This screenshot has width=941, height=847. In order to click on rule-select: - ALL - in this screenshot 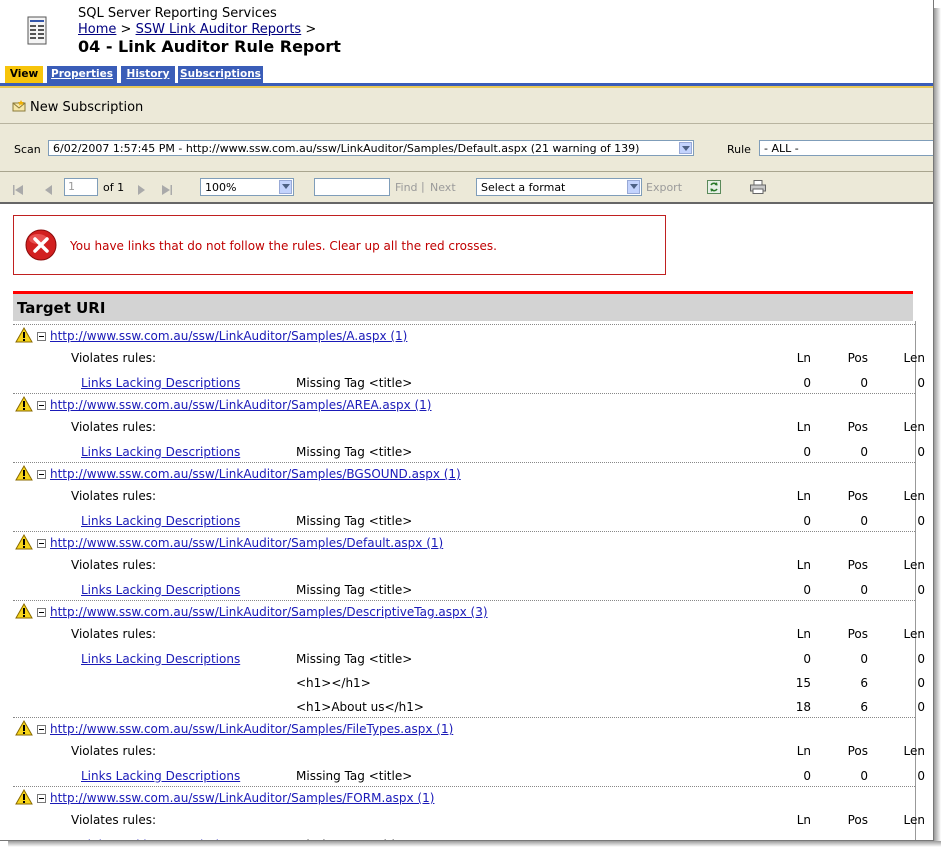, I will do `click(846, 148)`.